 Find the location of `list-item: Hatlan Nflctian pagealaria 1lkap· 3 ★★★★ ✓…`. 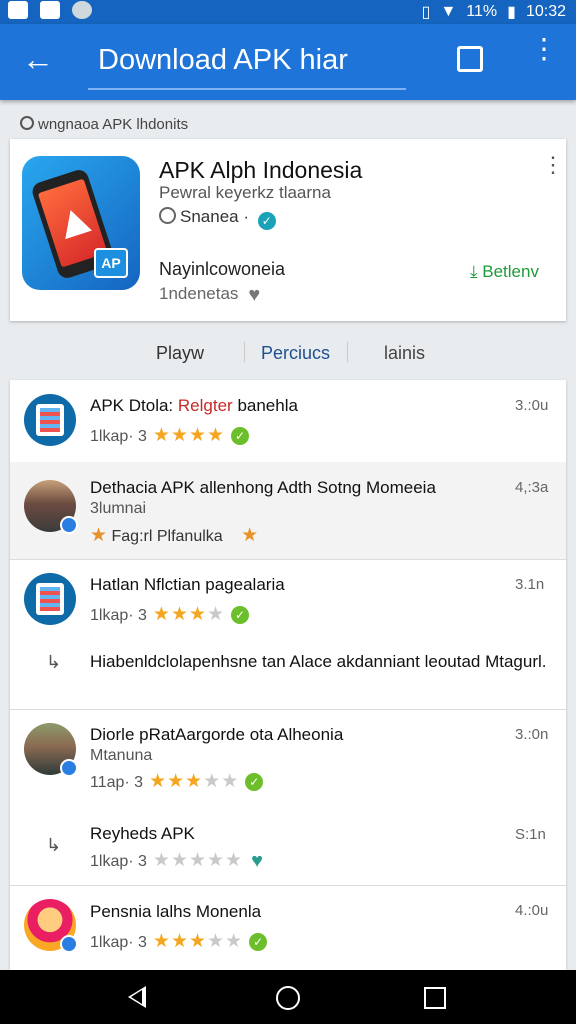

list-item: Hatlan Nflctian pagealaria 1lkap· 3 ★★★★ ✓… is located at coordinates (288, 634).